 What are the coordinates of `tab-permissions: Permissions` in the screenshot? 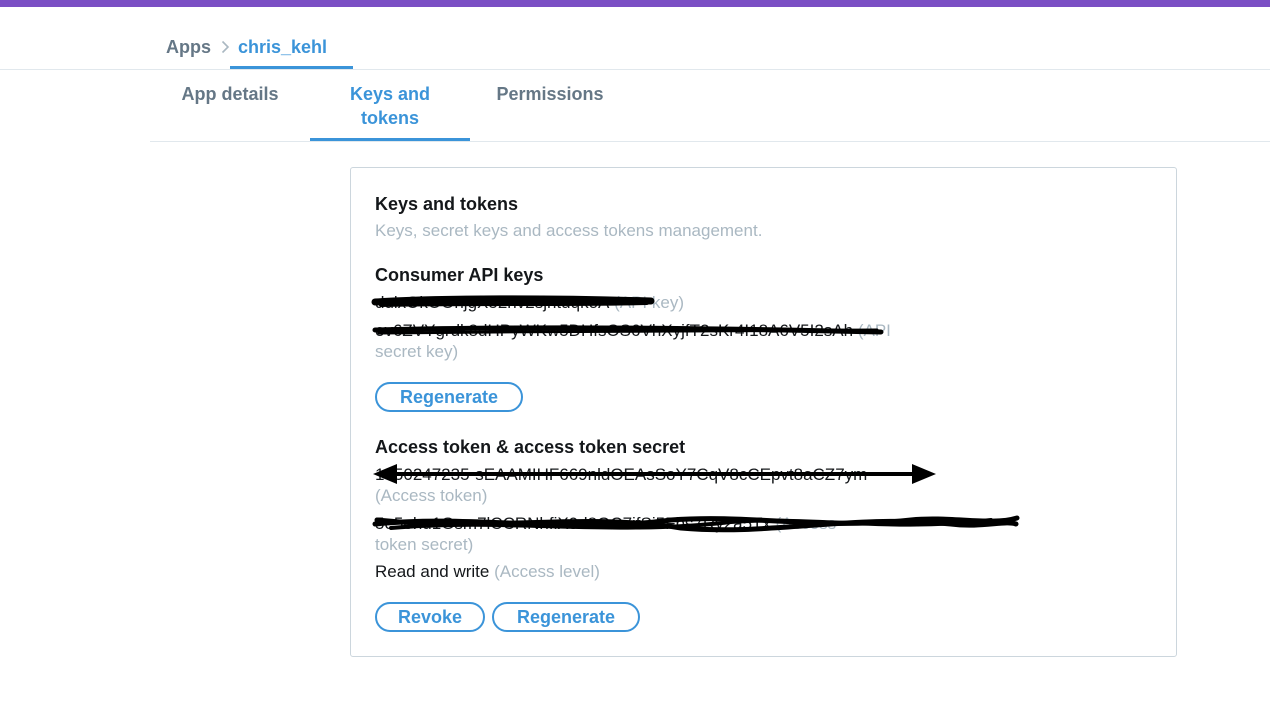 It's located at (550, 94).